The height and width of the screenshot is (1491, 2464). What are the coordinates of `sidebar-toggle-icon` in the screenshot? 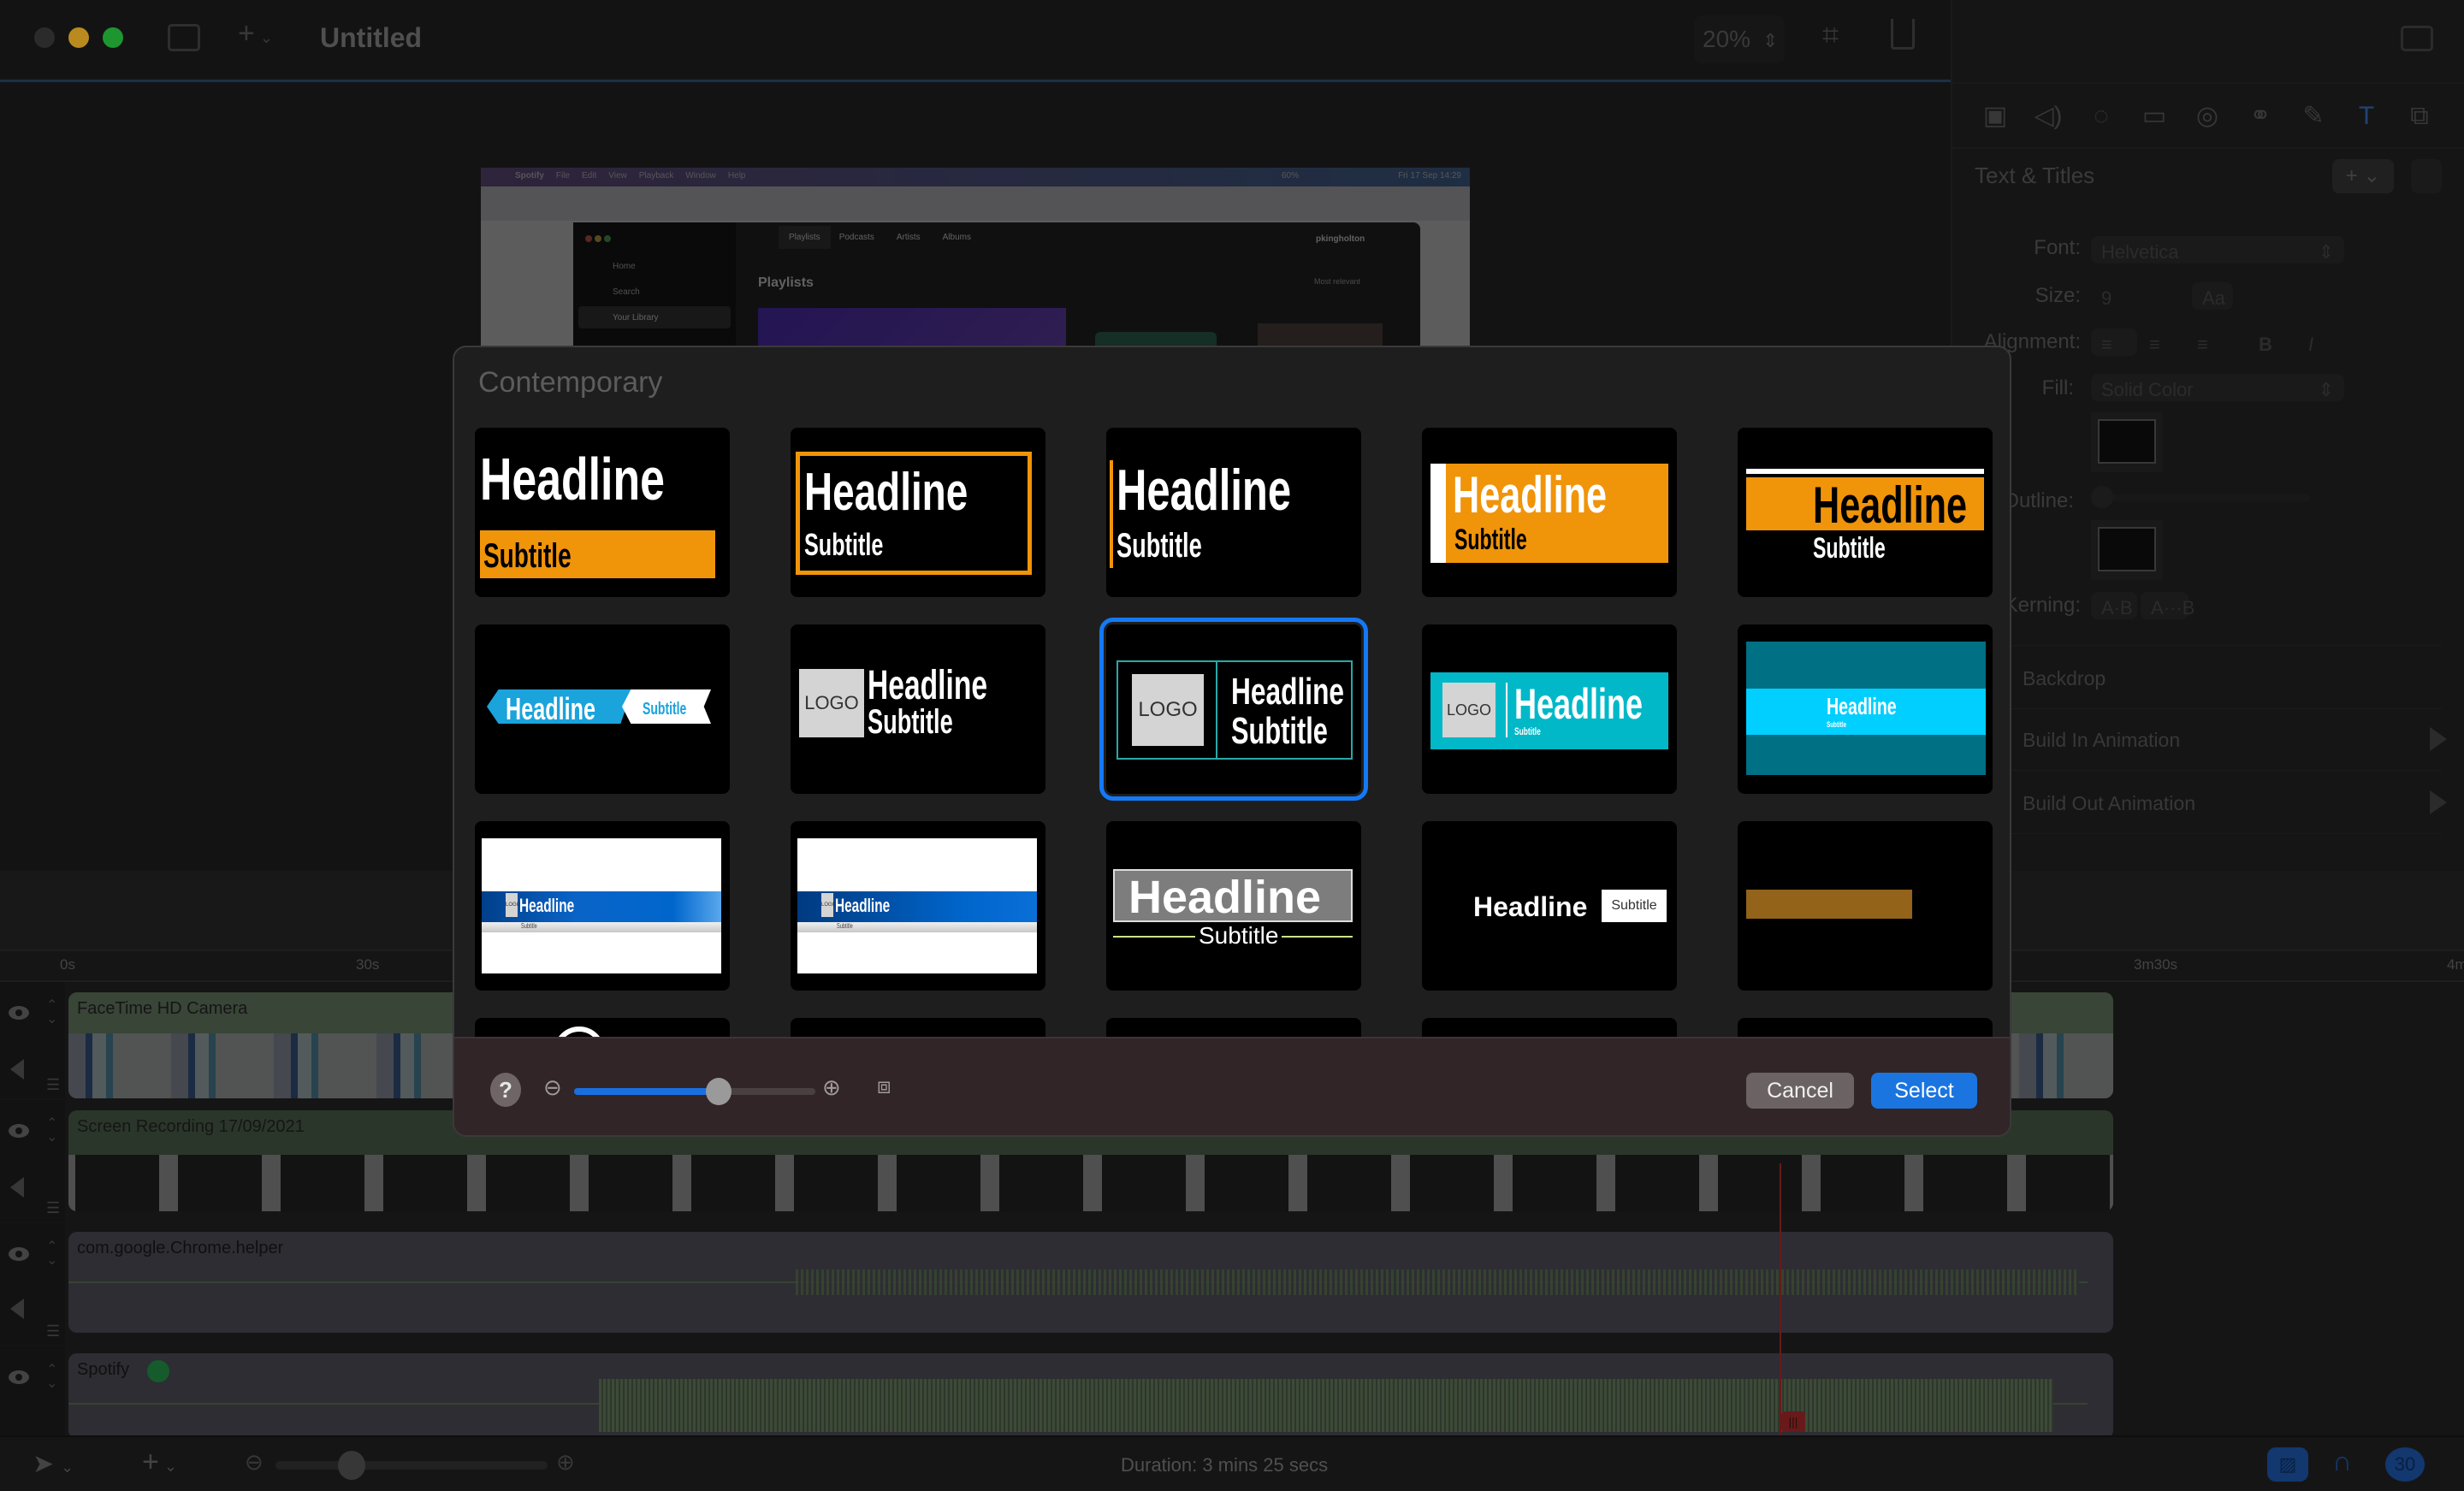 It's located at (184, 37).